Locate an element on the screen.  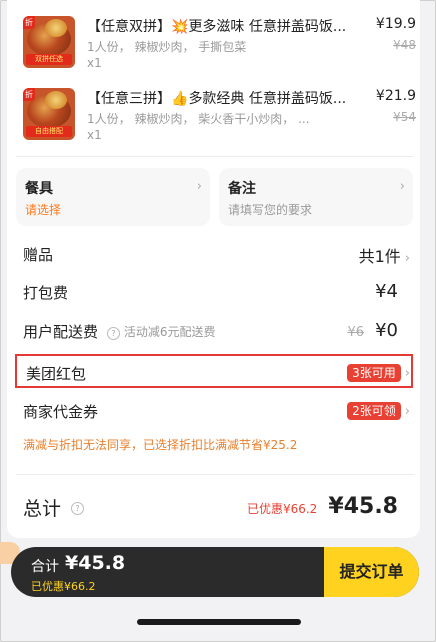
delivery-discount-info: 活动减6元配送费 is located at coordinates (169, 332).